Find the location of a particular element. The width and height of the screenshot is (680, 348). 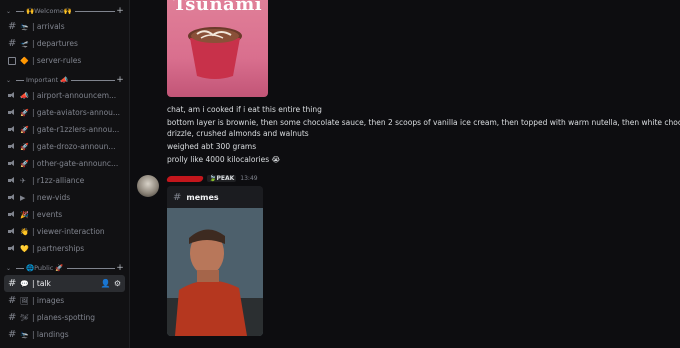

category-header: ⌄ Important 📣 + is located at coordinates (64, 80).